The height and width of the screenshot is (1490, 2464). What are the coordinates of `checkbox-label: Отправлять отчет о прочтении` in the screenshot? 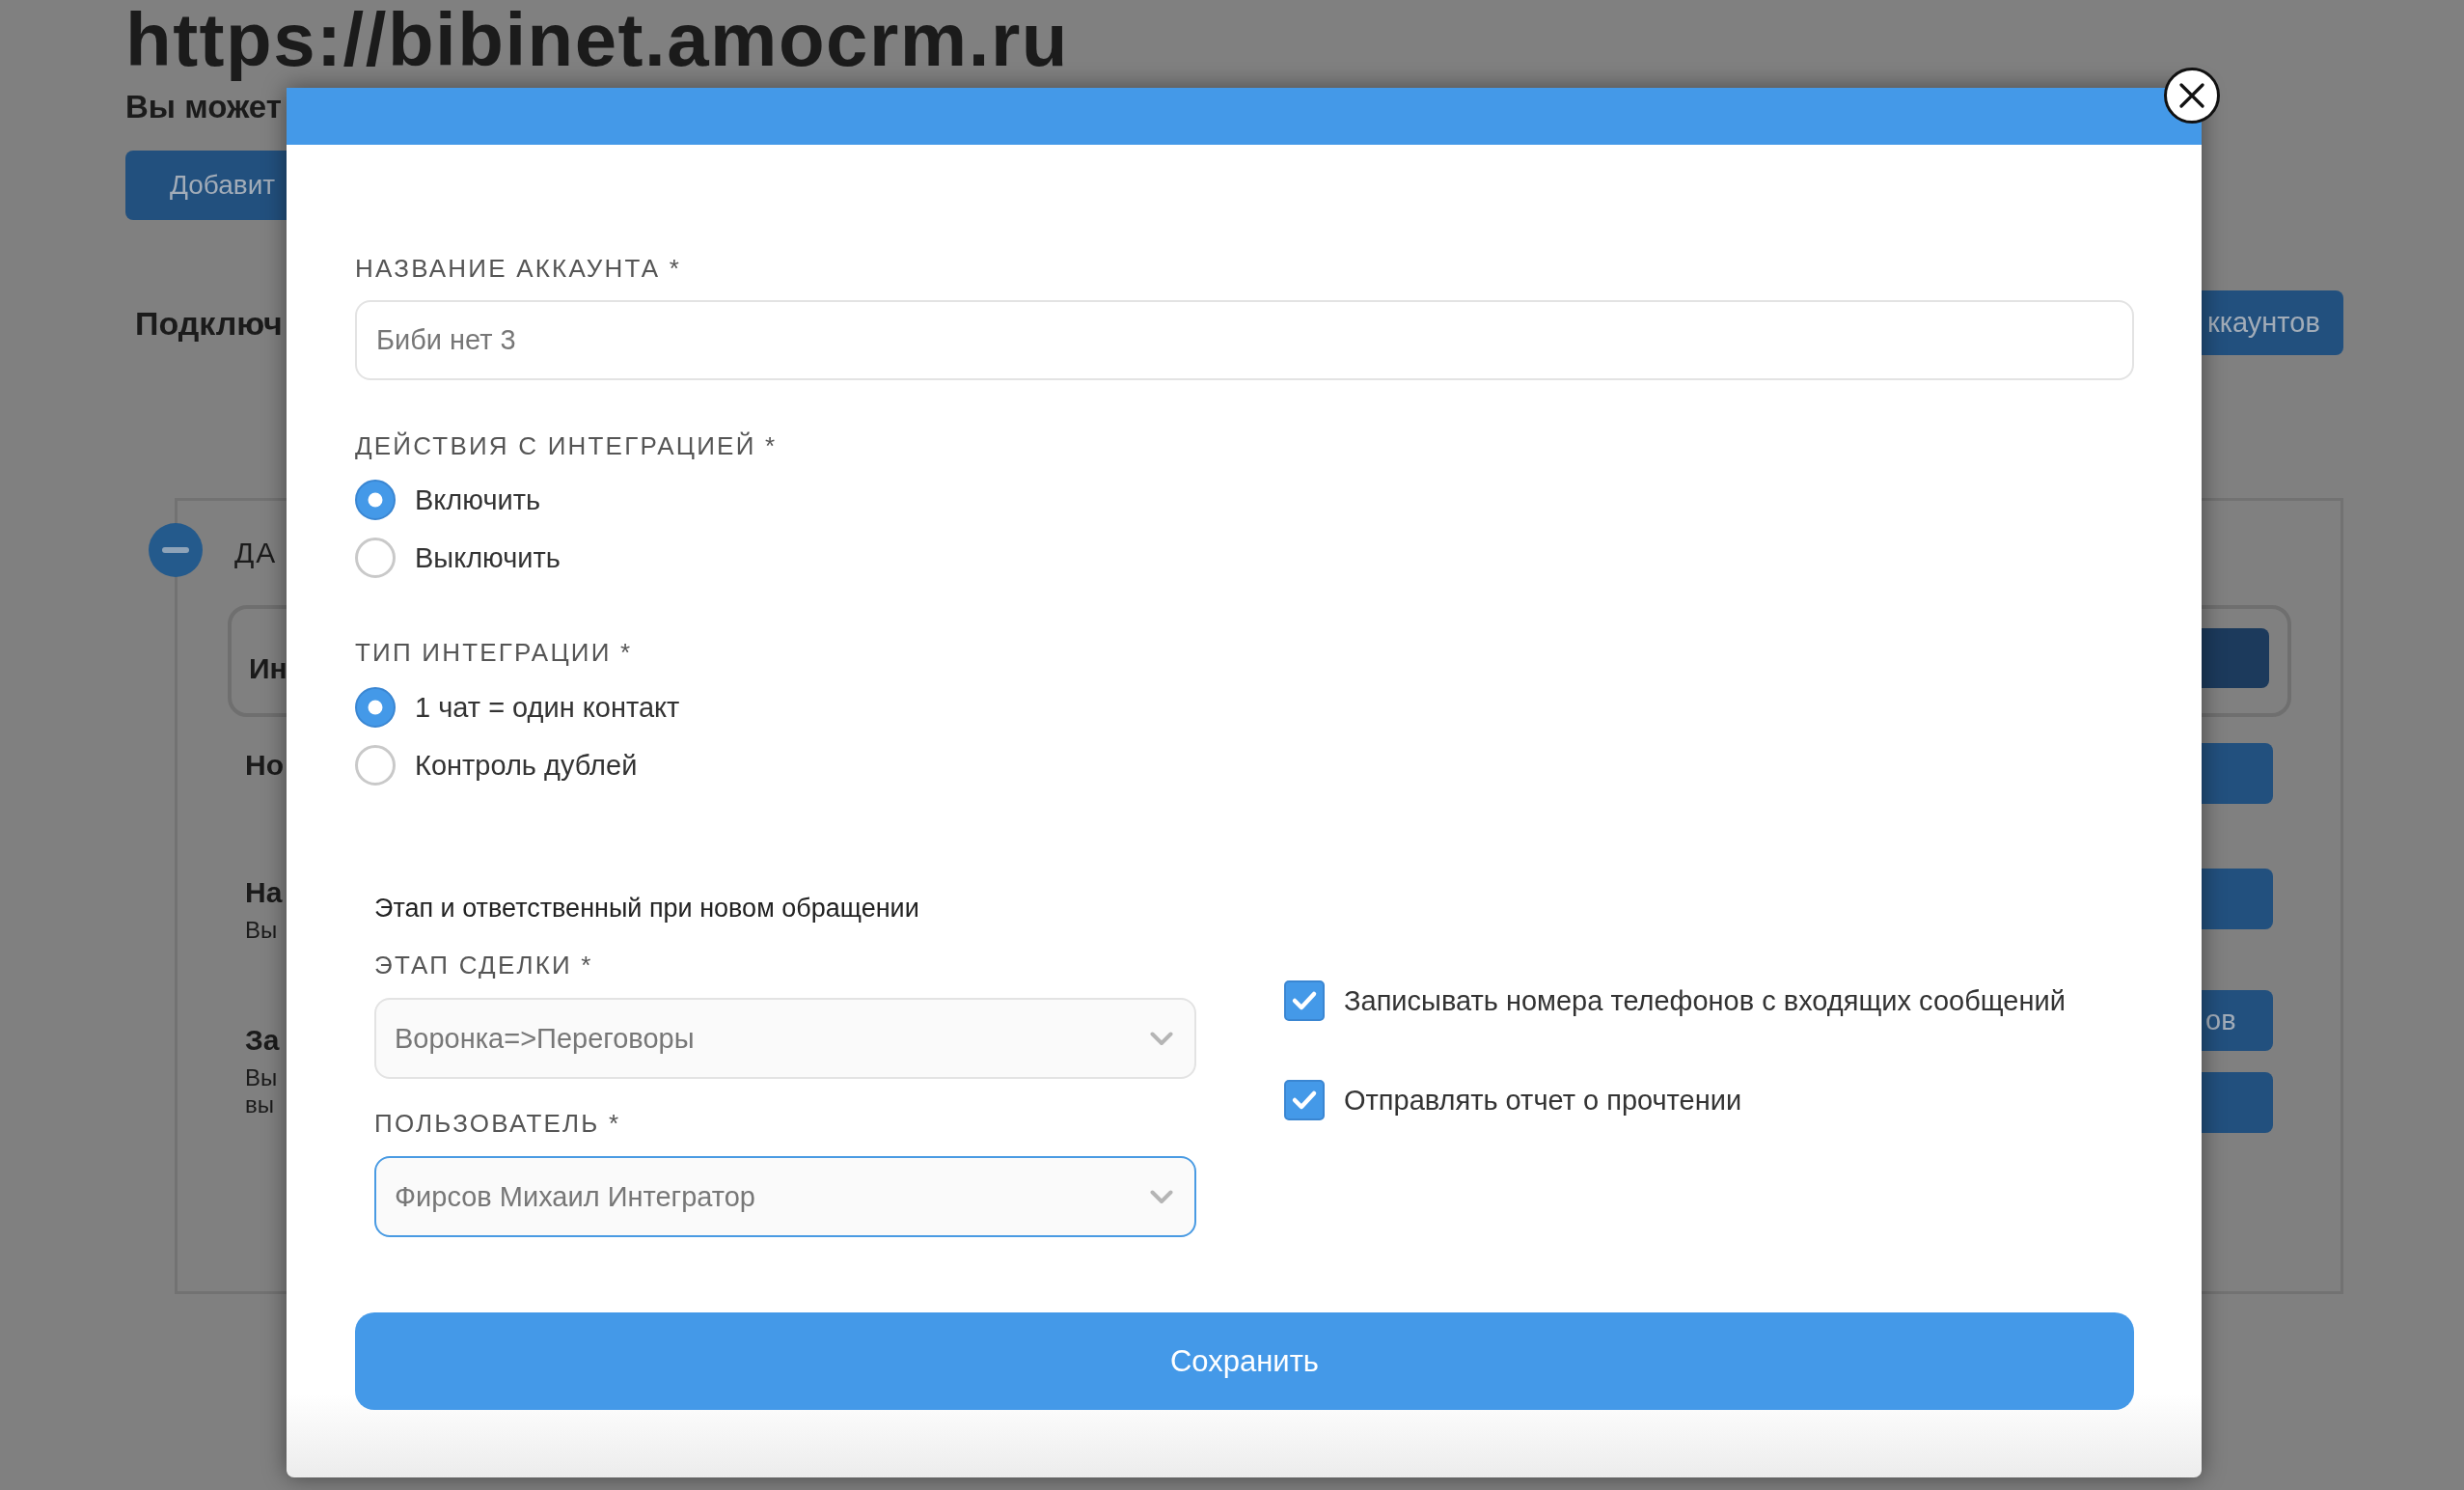 It's located at (1543, 1100).